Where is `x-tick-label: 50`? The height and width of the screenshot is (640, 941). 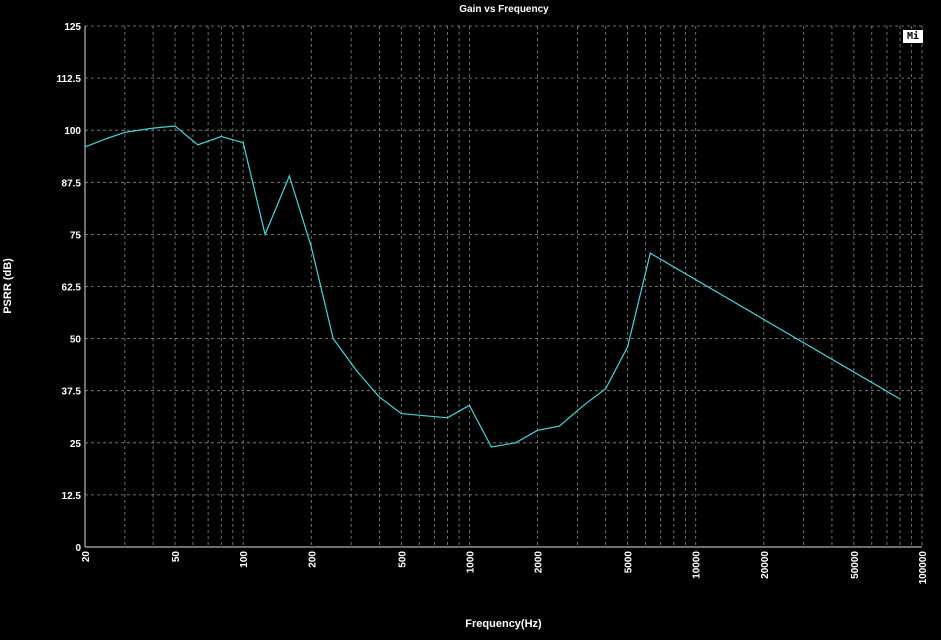
x-tick-label: 50 is located at coordinates (176, 557).